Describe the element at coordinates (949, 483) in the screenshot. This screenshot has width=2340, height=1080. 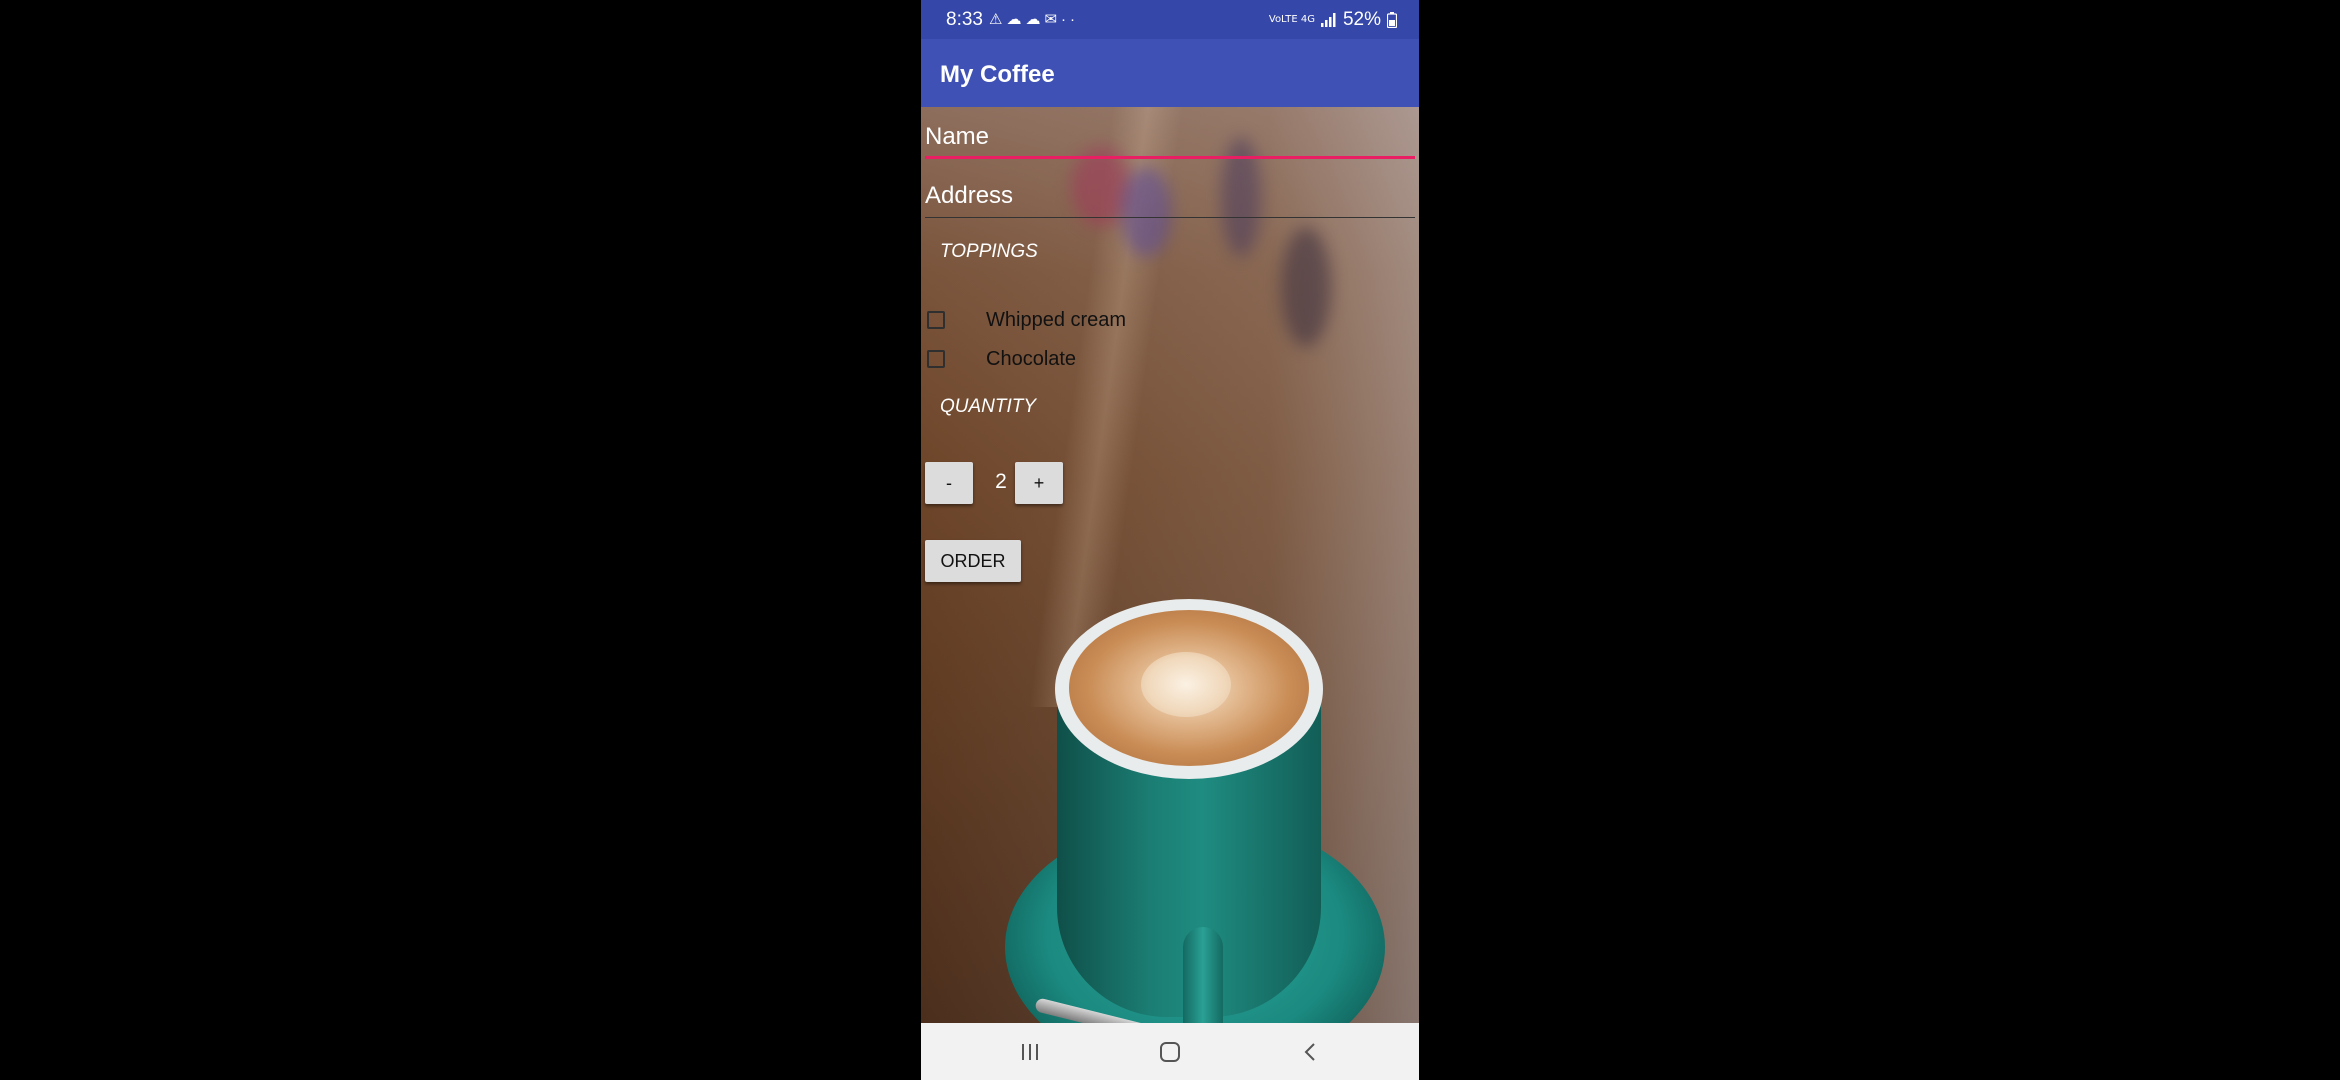
I see `decrement-button: -` at that location.